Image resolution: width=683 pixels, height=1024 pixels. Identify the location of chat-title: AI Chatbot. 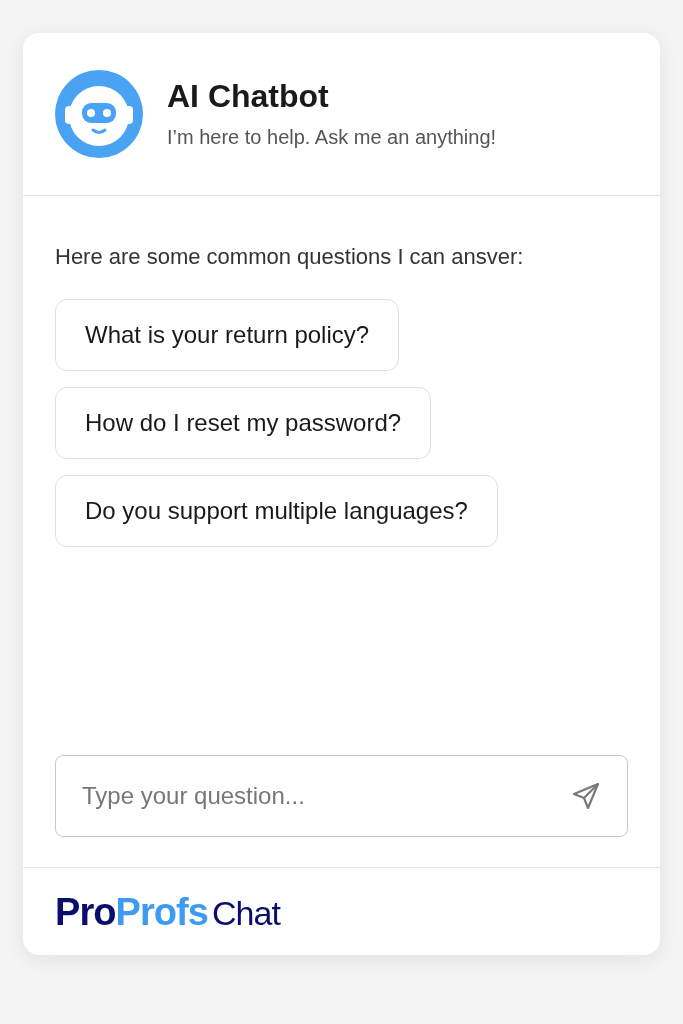
(248, 96).